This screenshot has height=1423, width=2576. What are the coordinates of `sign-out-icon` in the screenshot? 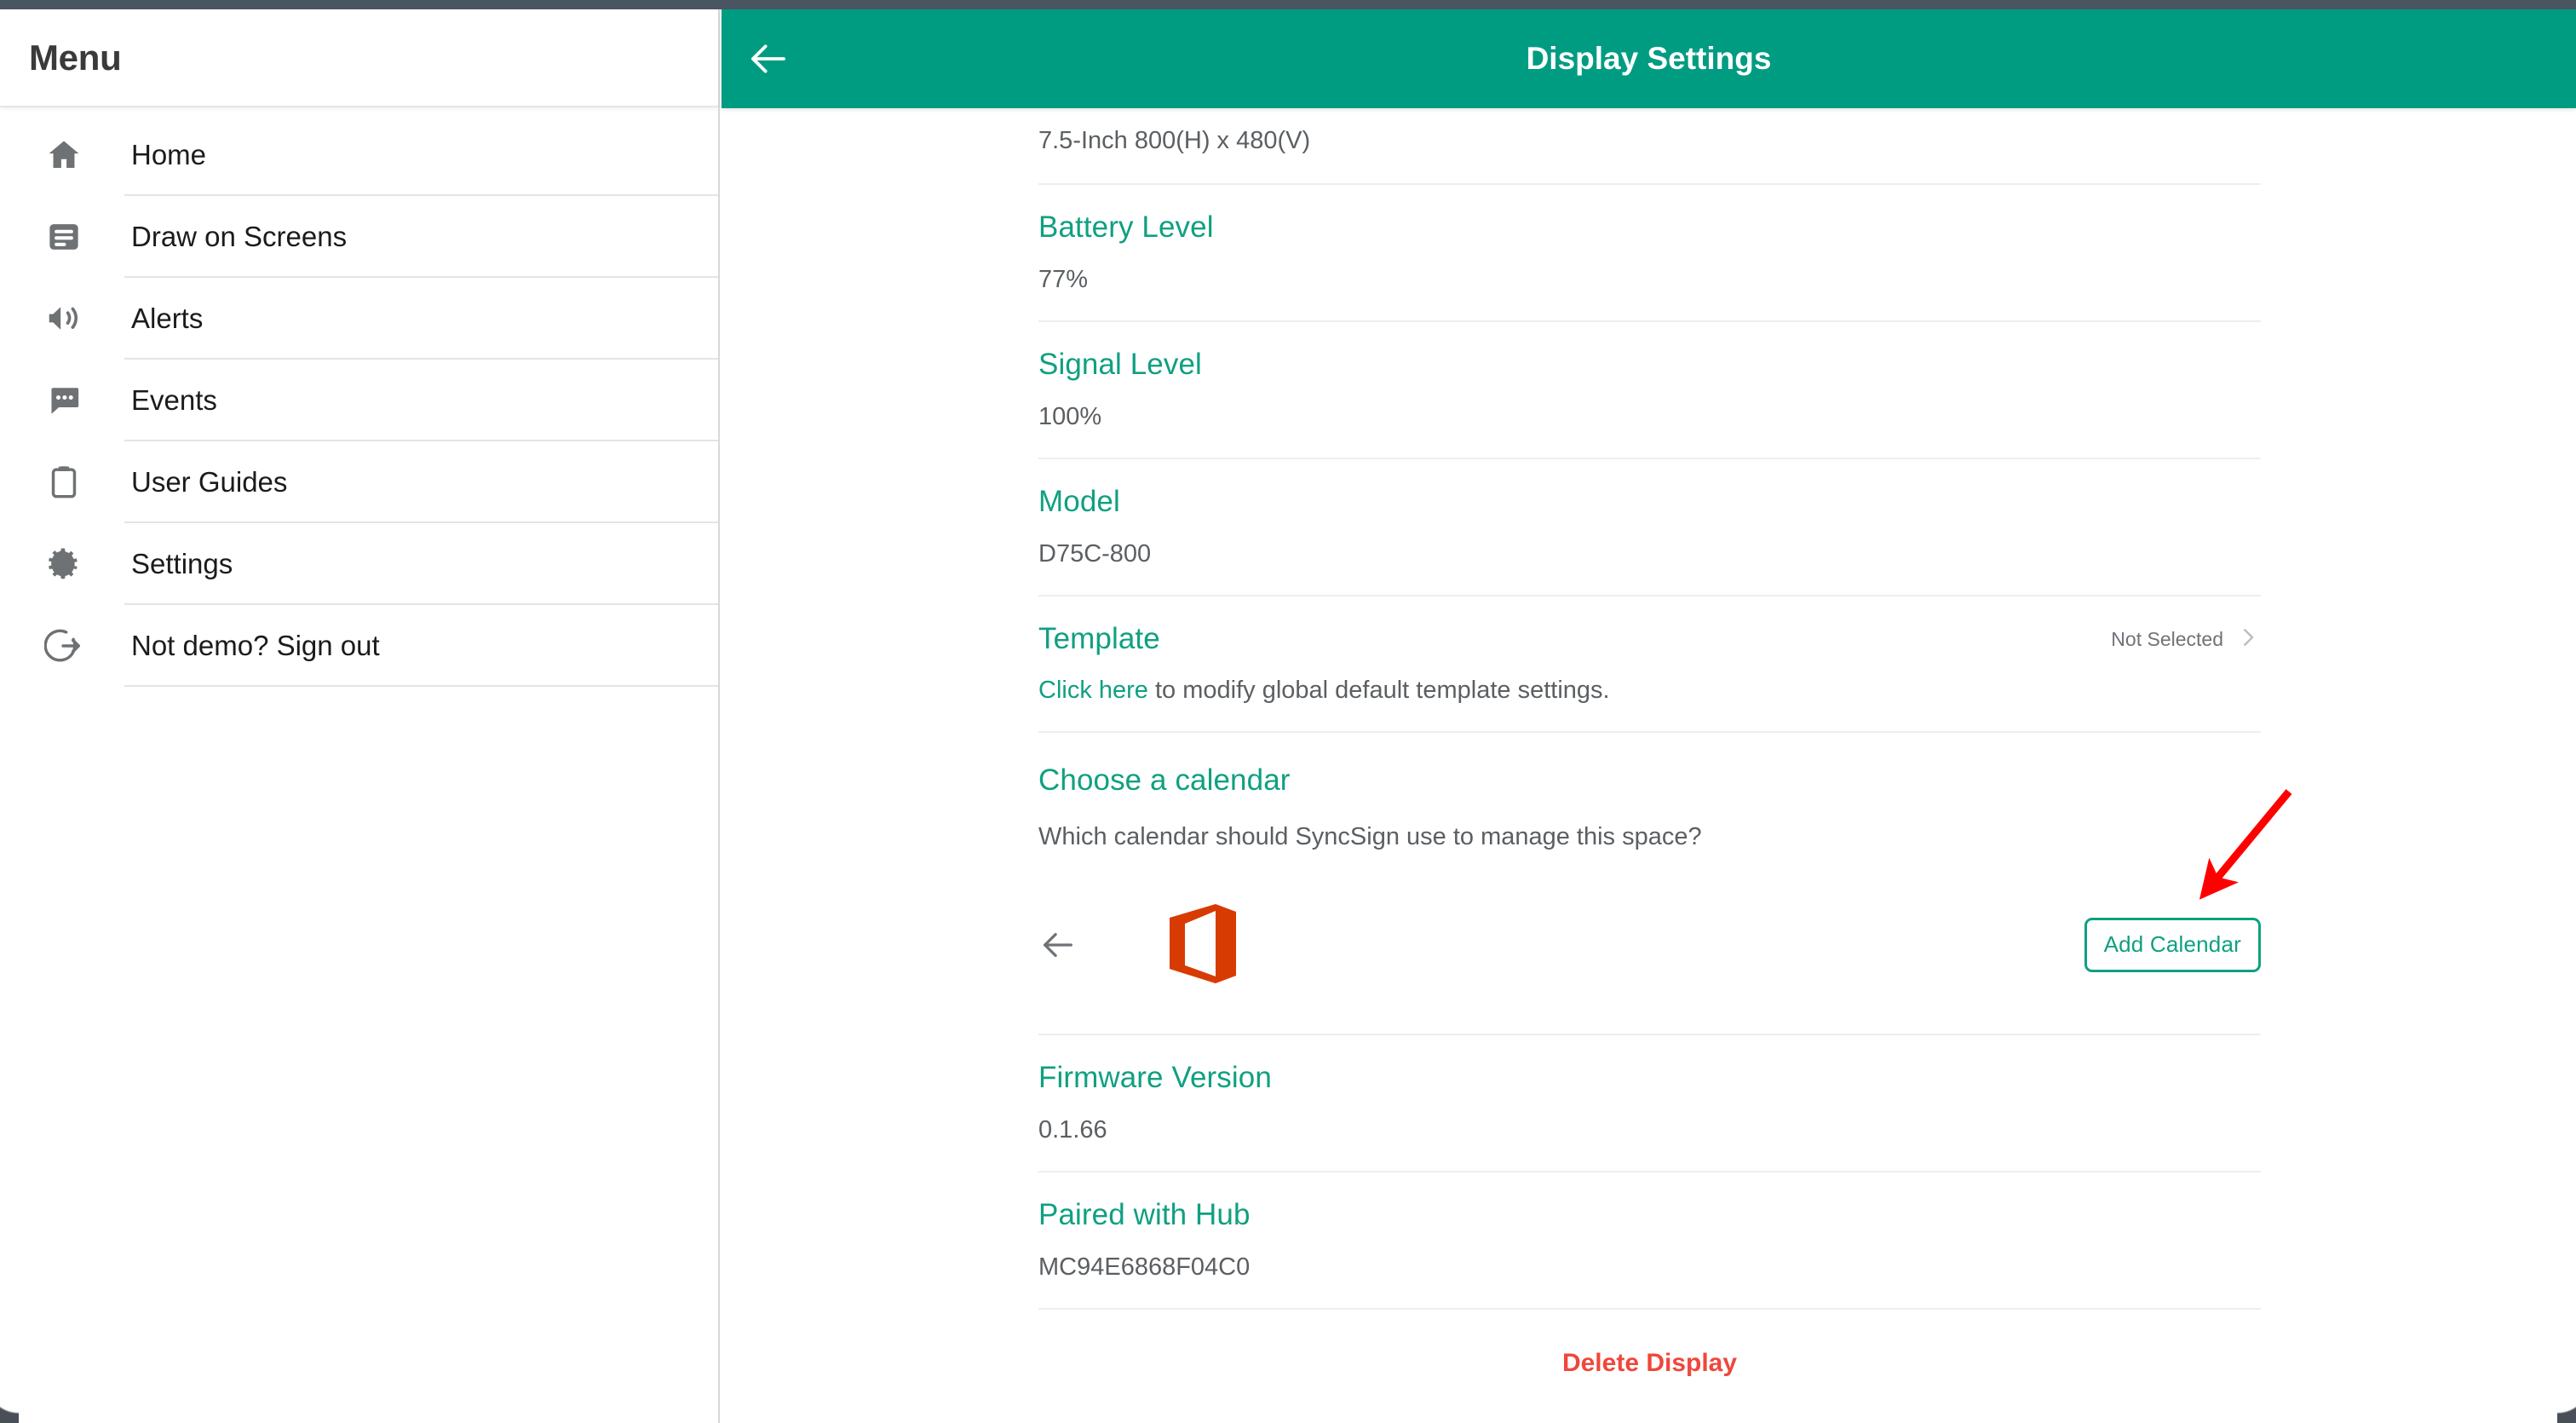 It's located at (64, 645).